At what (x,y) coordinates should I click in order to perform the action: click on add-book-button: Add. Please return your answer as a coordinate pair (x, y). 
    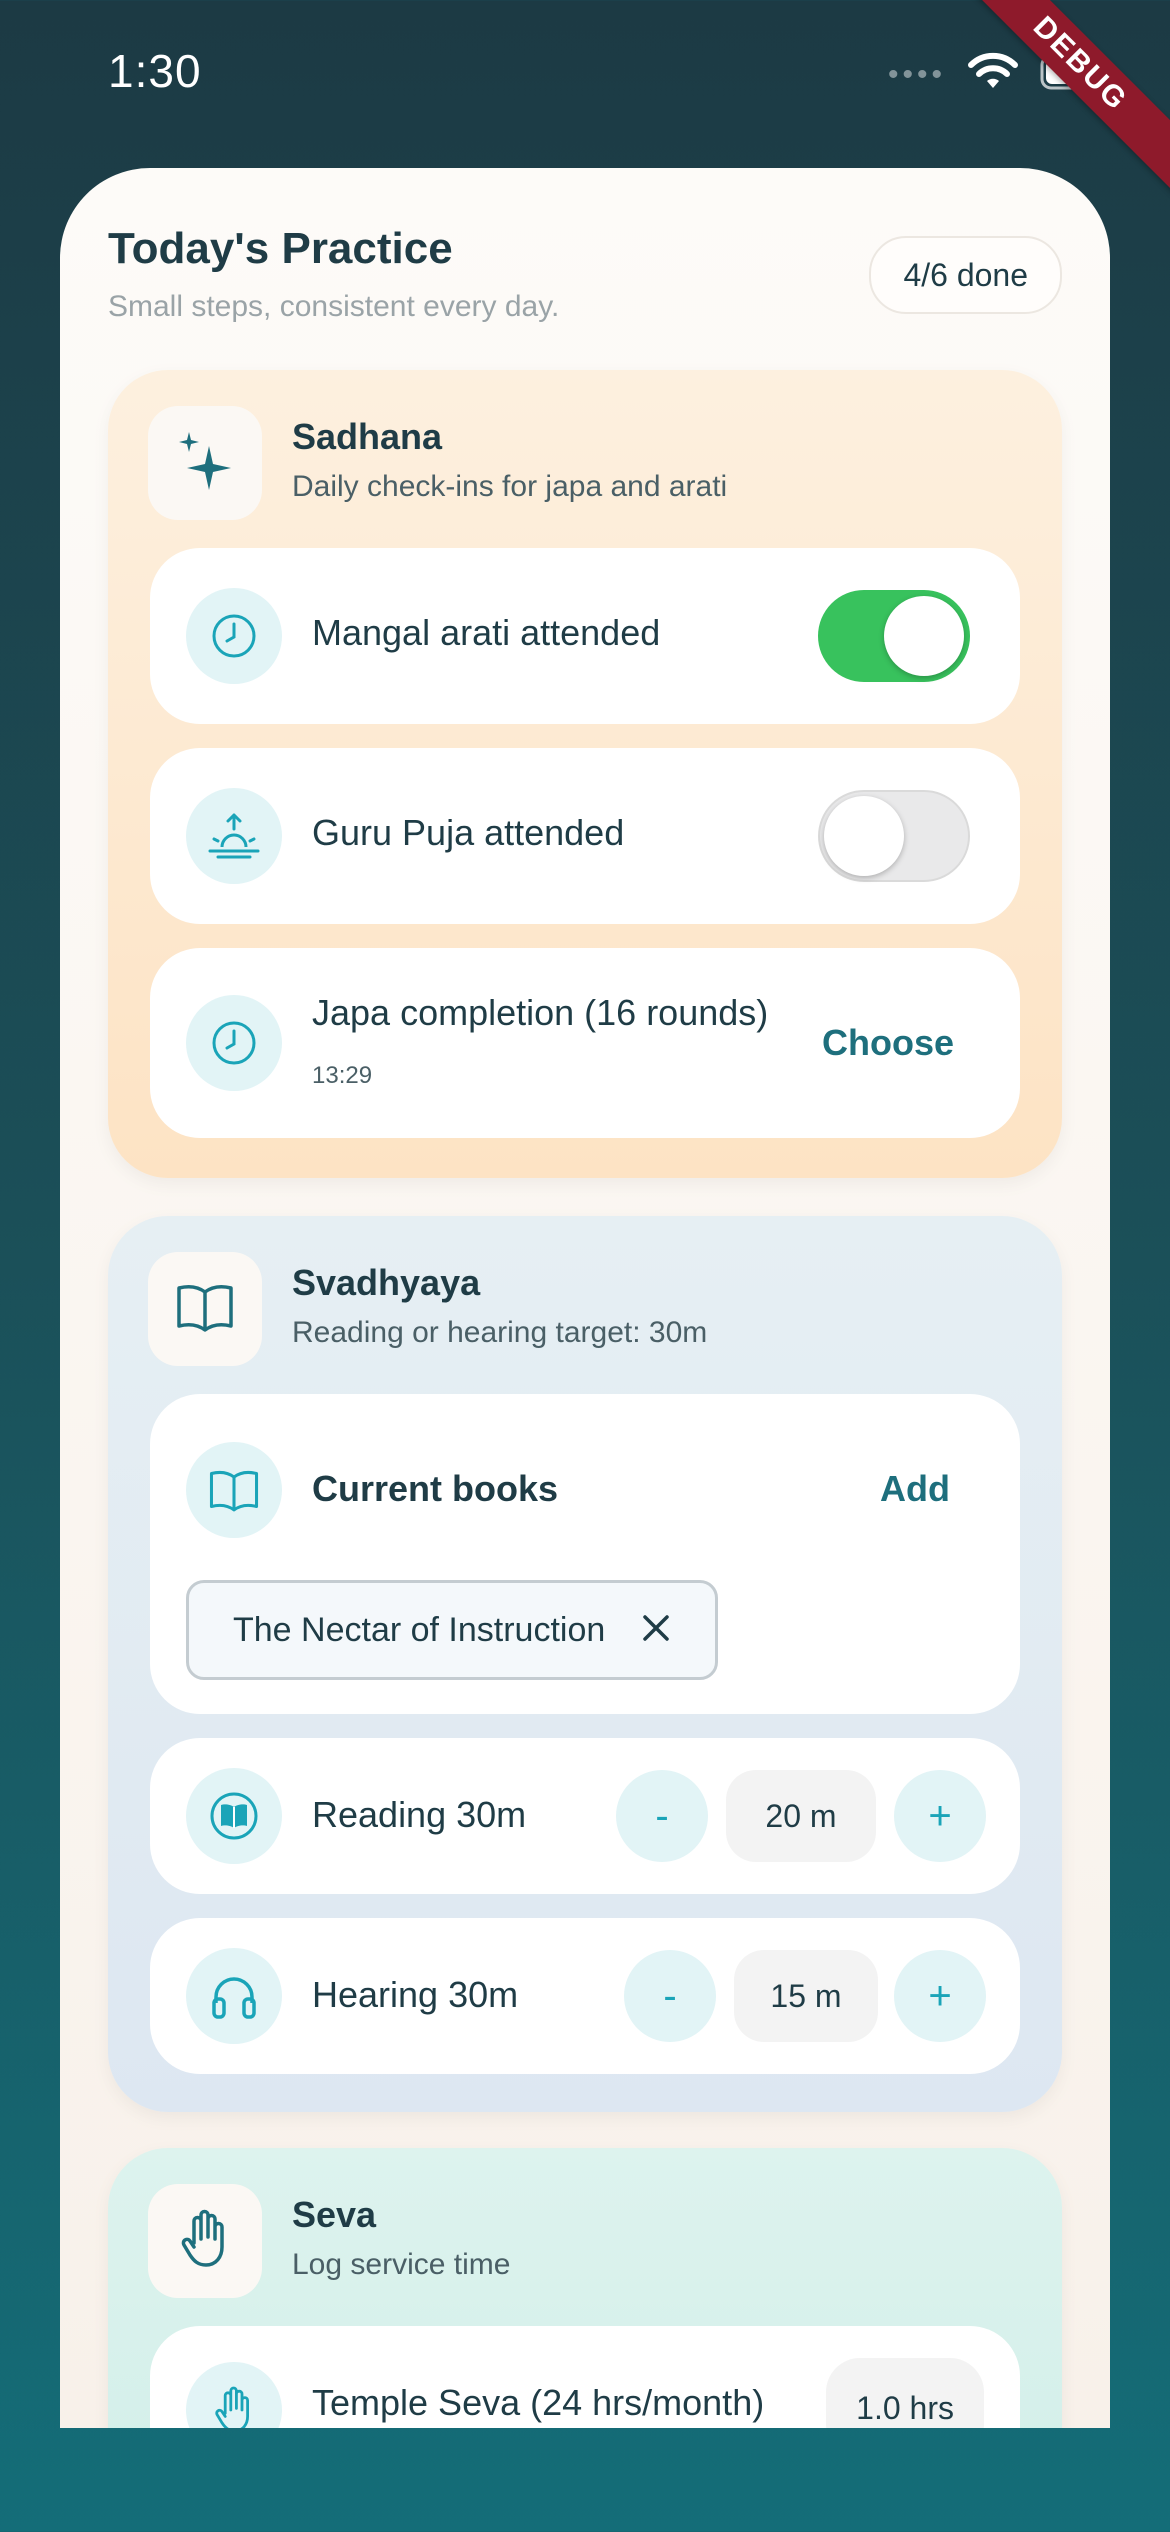
    Looking at the image, I should click on (915, 1489).